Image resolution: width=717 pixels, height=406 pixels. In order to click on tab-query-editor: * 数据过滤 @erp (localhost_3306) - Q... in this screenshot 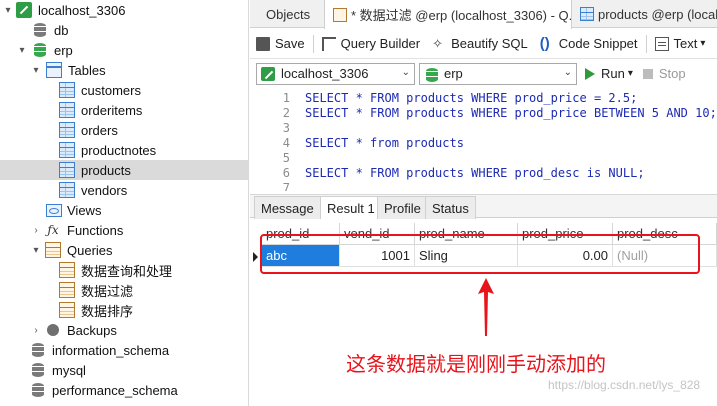, I will do `click(448, 14)`.